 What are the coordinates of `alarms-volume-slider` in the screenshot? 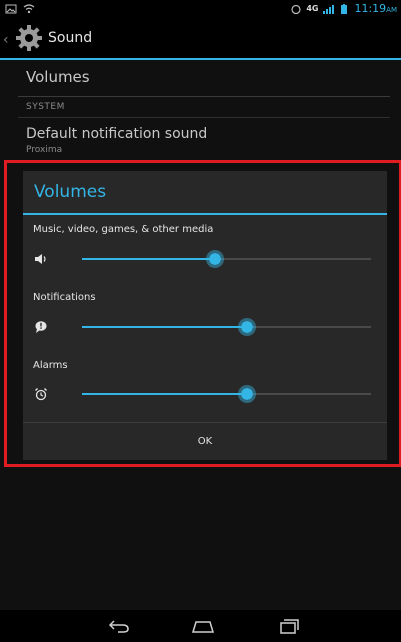 It's located at (226, 394).